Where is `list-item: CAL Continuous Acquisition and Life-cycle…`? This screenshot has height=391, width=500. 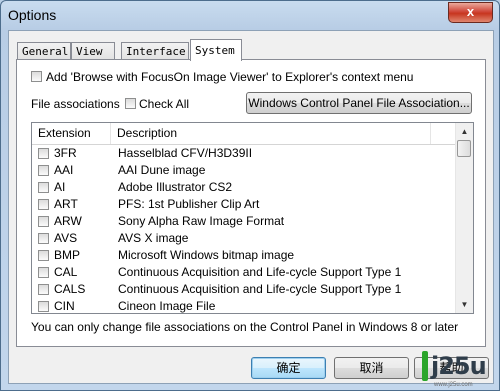
list-item: CAL Continuous Acquisition and Life-cycle… is located at coordinates (244, 272).